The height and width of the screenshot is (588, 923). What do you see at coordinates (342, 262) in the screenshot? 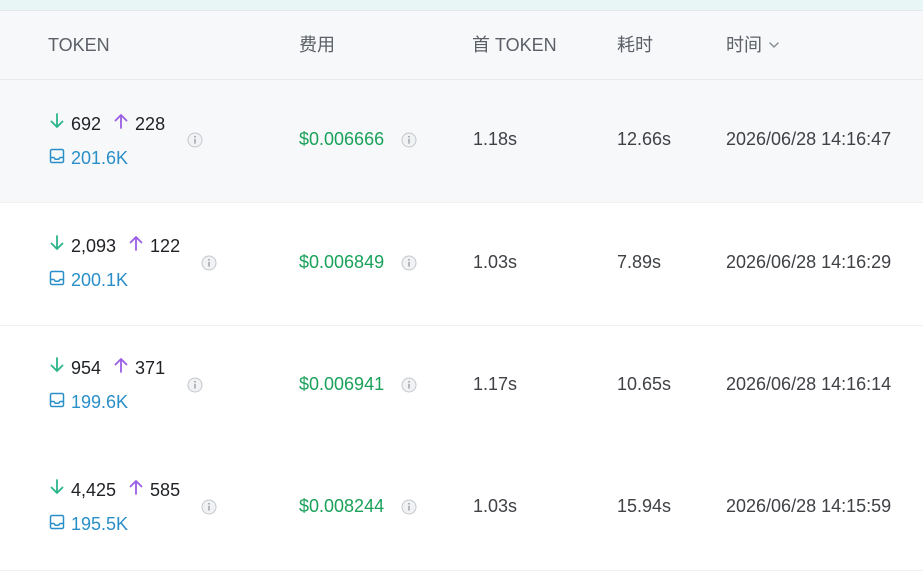
I see `cost: $0.006849` at bounding box center [342, 262].